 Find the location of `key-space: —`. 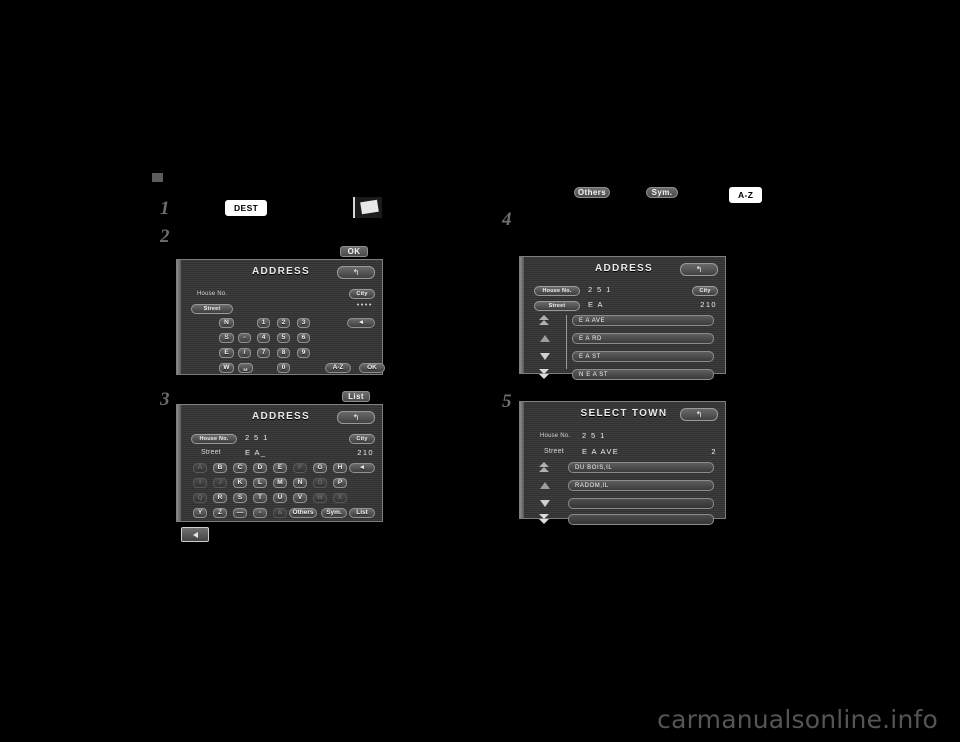

key-space: — is located at coordinates (240, 513).